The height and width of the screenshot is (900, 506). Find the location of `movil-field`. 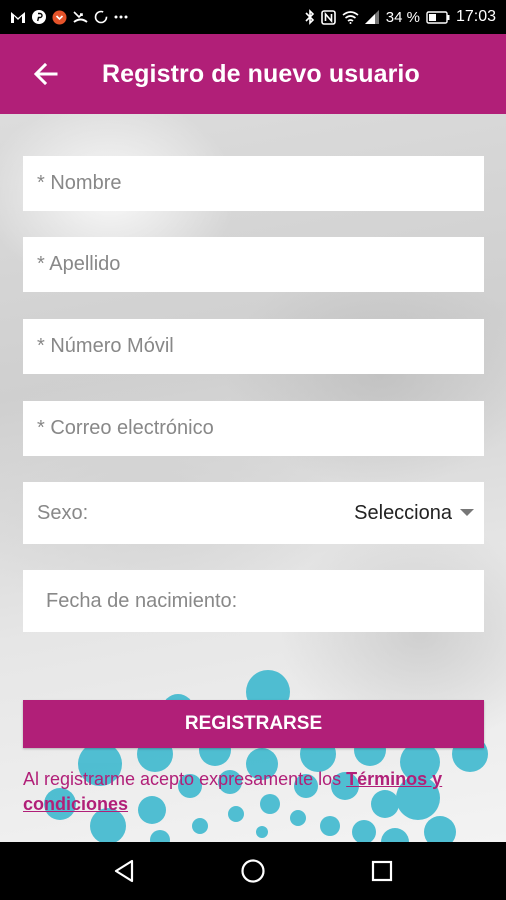

movil-field is located at coordinates (253, 346).